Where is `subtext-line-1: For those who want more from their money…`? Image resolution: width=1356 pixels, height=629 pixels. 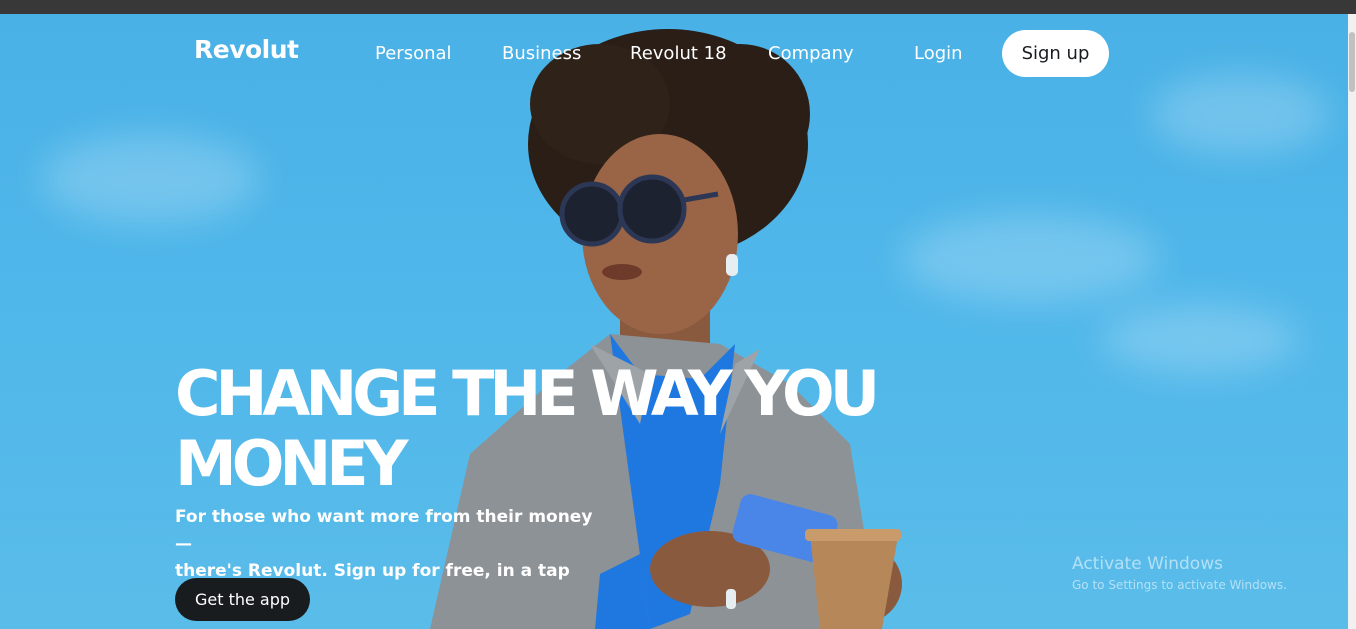
subtext-line-1: For those who want more from their money… is located at coordinates (384, 530).